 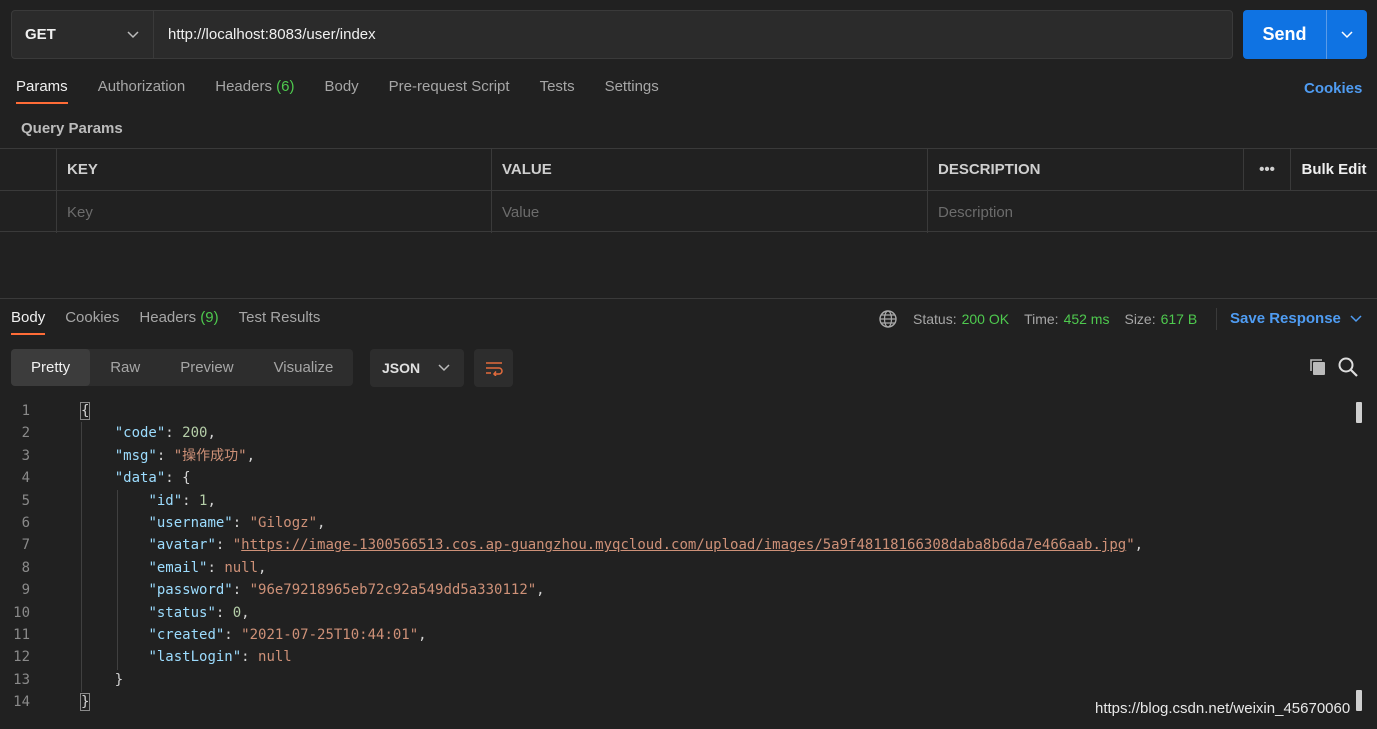 I want to click on table-header-row: KEY VALUE DESCRIPTION ••• Bulk Edit, so click(x=688, y=170).